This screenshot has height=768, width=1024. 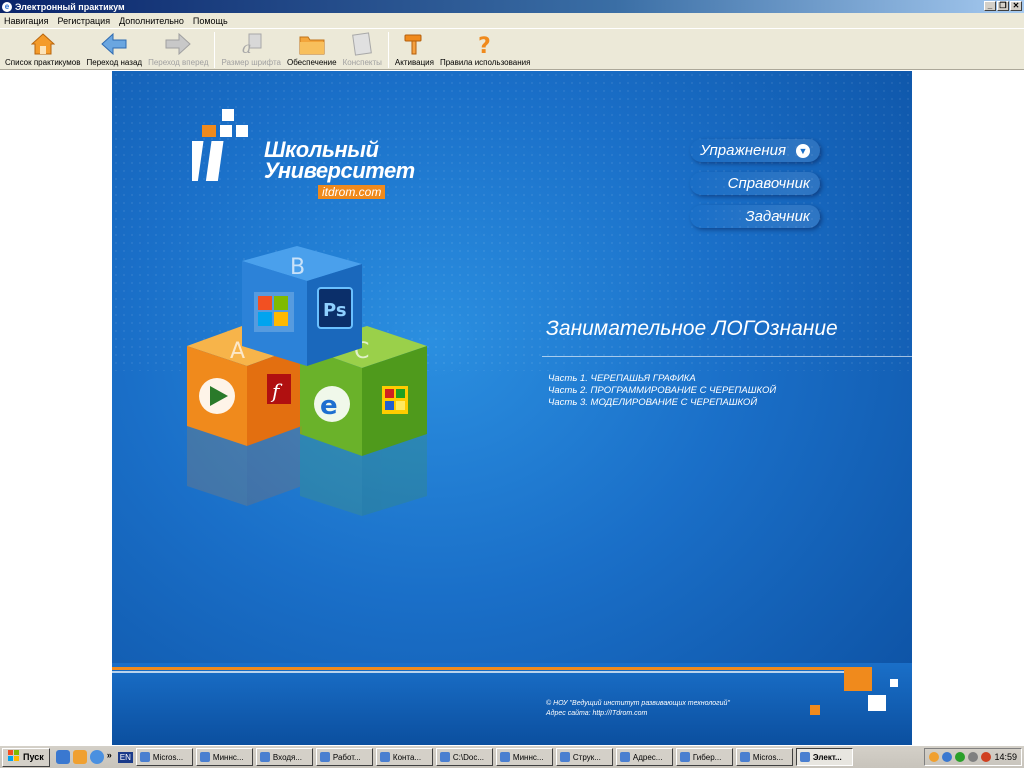 What do you see at coordinates (492, 672) in the screenshot?
I see `footer-white-line` at bounding box center [492, 672].